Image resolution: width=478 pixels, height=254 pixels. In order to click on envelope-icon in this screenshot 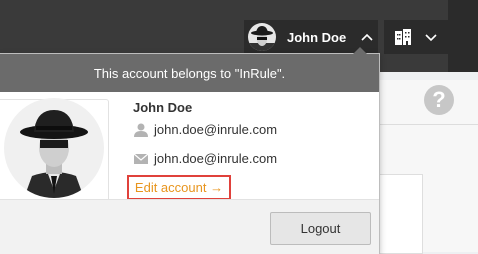, I will do `click(141, 158)`.